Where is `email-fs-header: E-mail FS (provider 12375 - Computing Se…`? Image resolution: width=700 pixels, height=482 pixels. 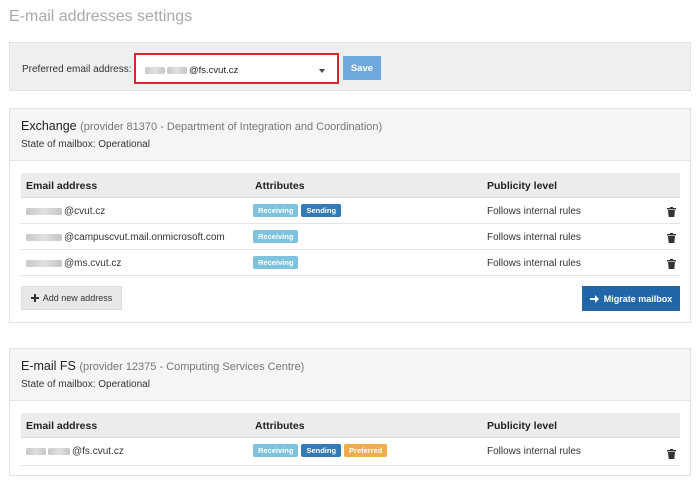
email-fs-header: E-mail FS (provider 12375 - Computing Se… is located at coordinates (350, 375).